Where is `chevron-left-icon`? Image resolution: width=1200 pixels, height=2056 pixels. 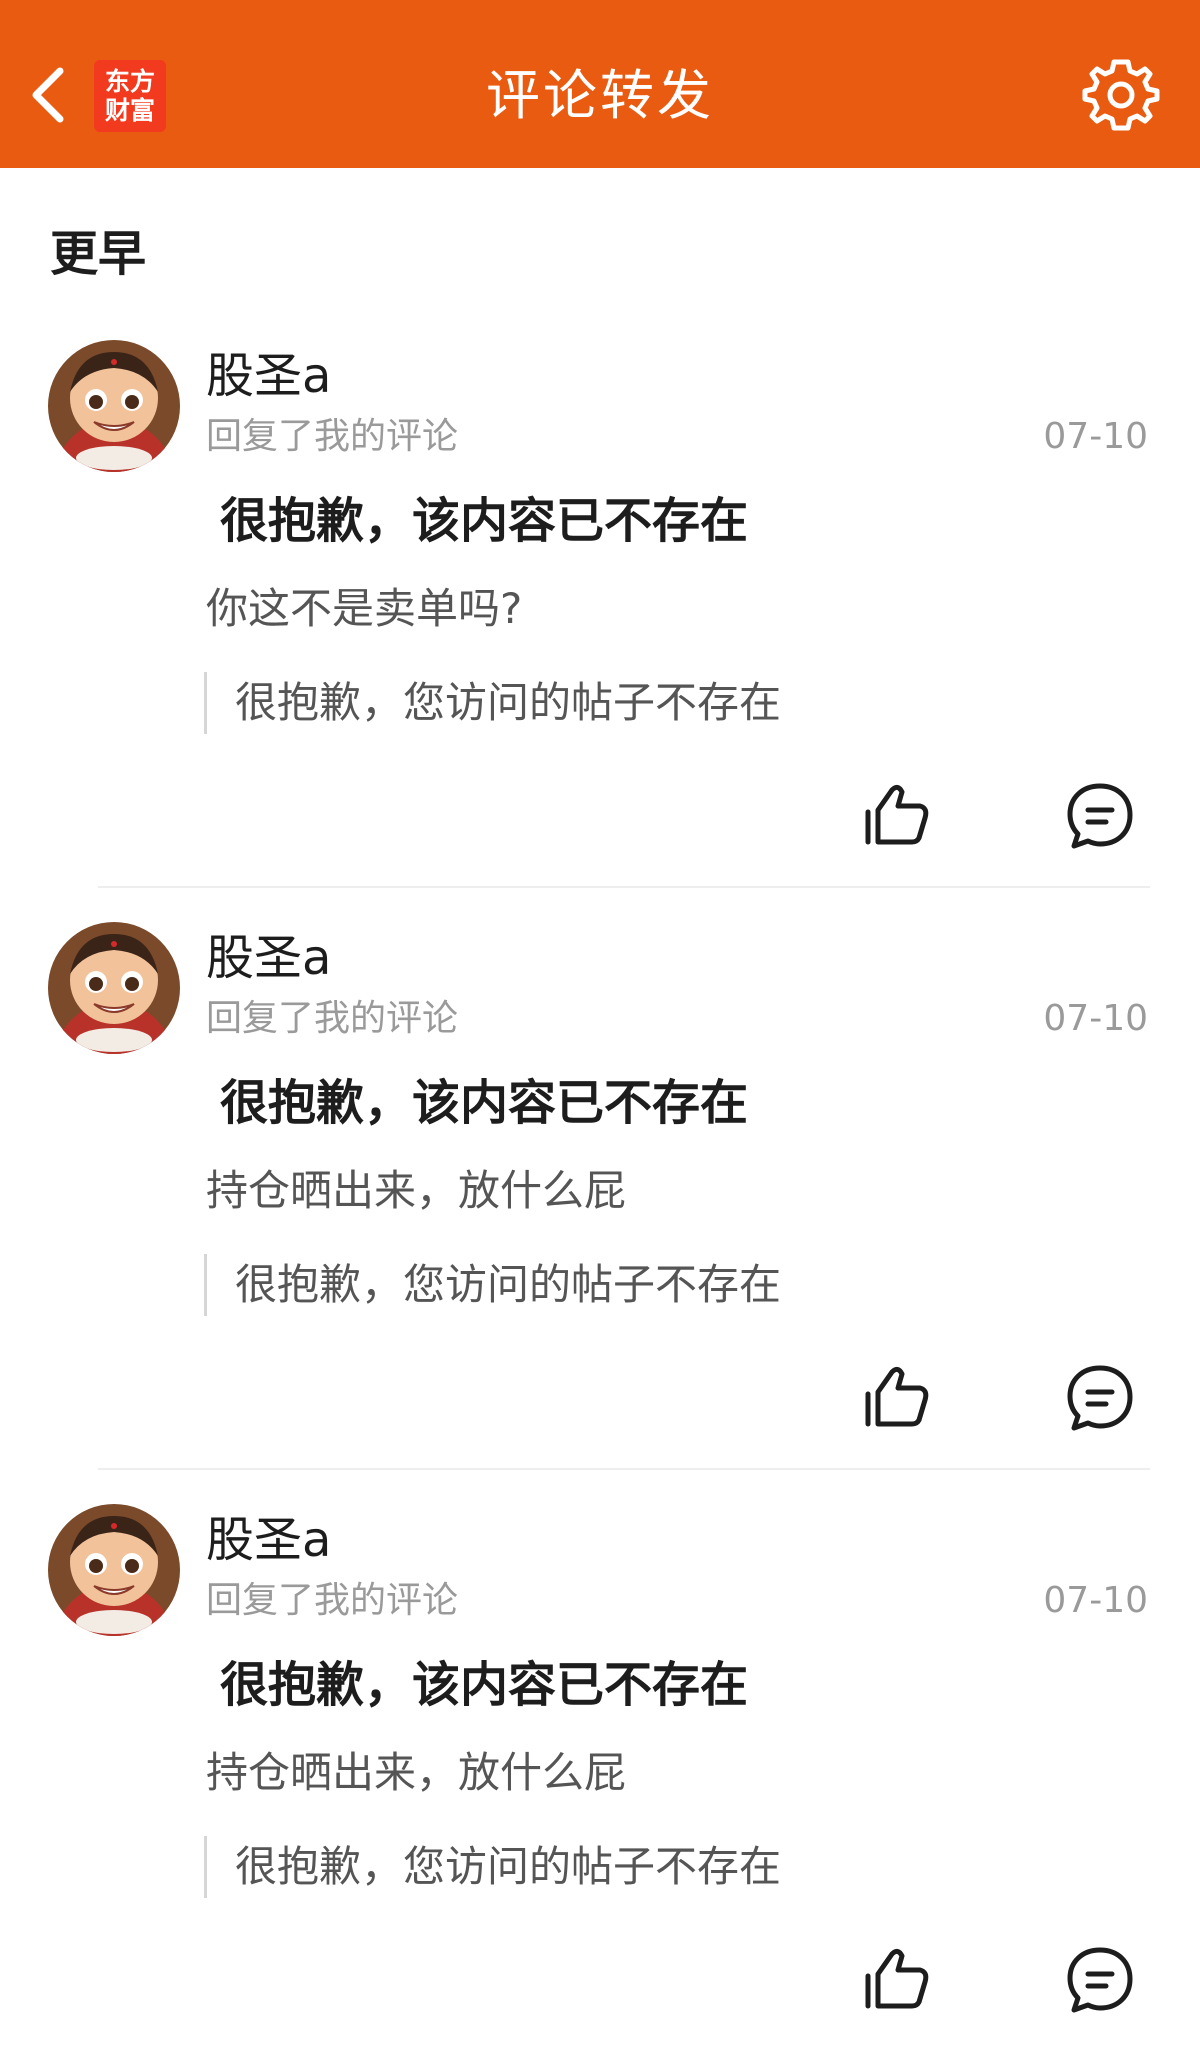
chevron-left-icon is located at coordinates (48, 95).